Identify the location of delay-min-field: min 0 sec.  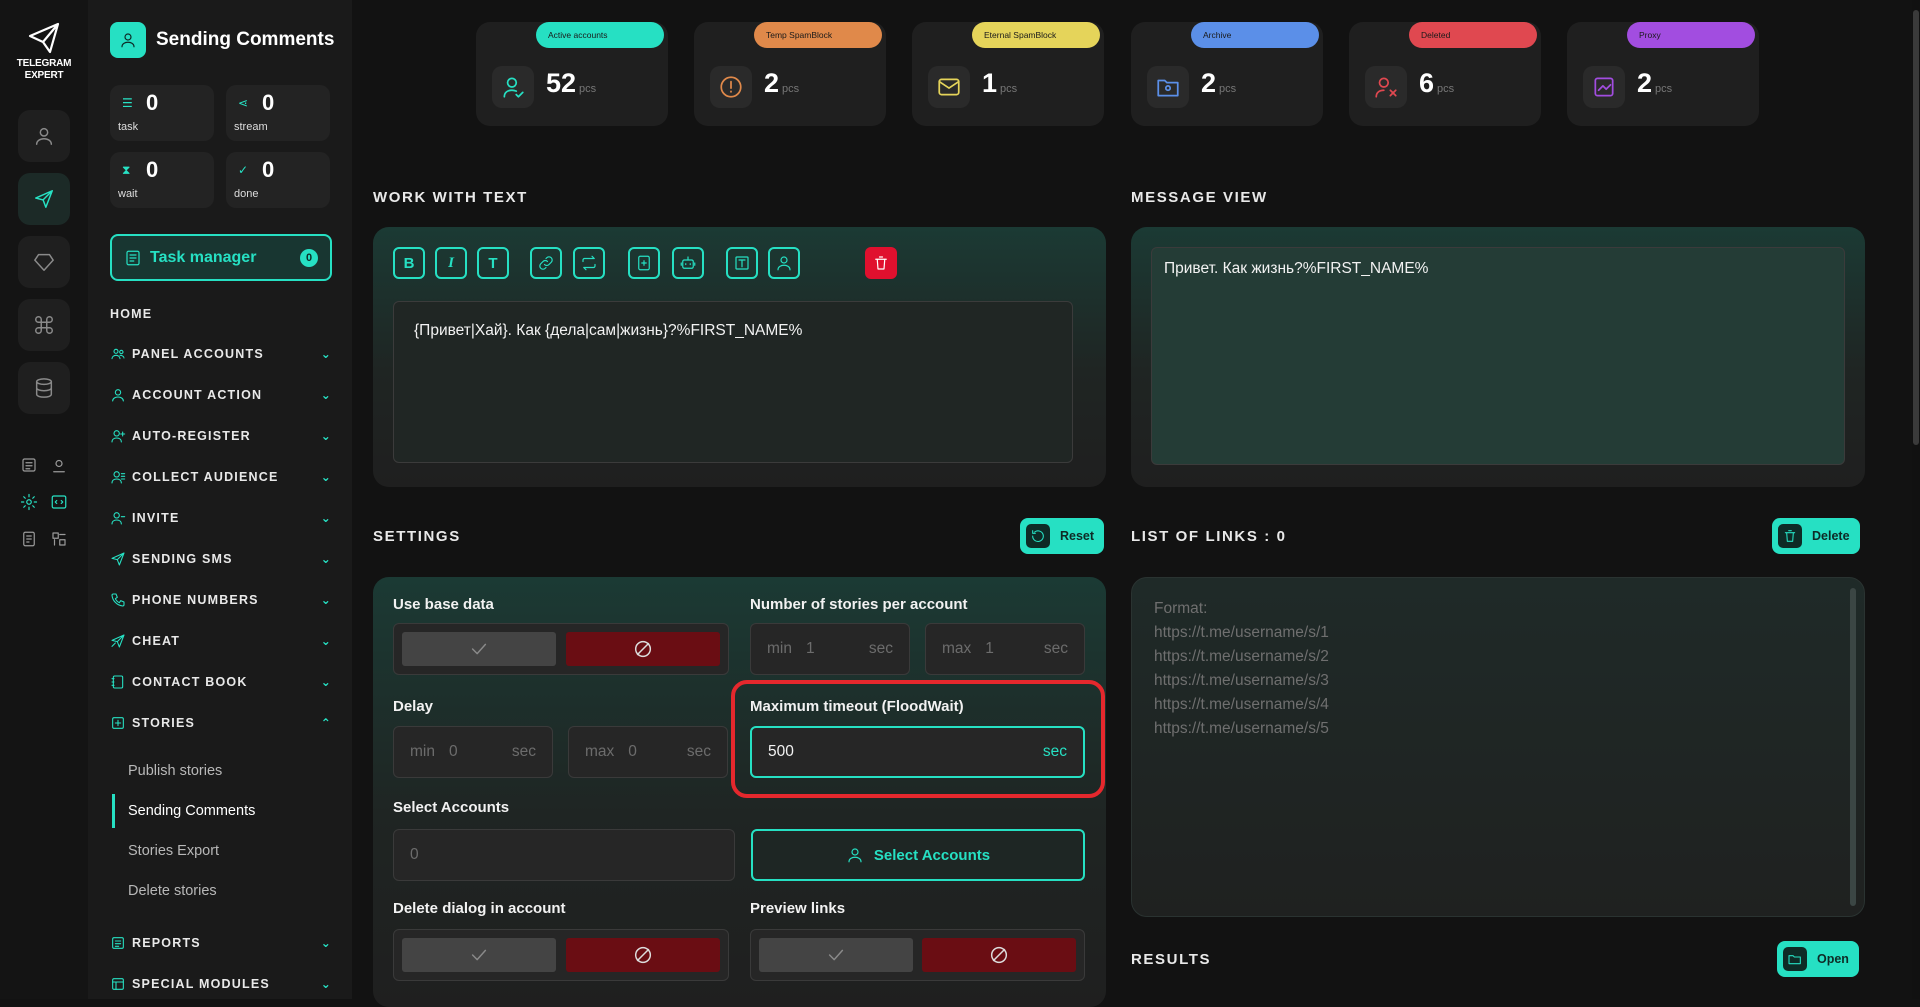
(473, 752).